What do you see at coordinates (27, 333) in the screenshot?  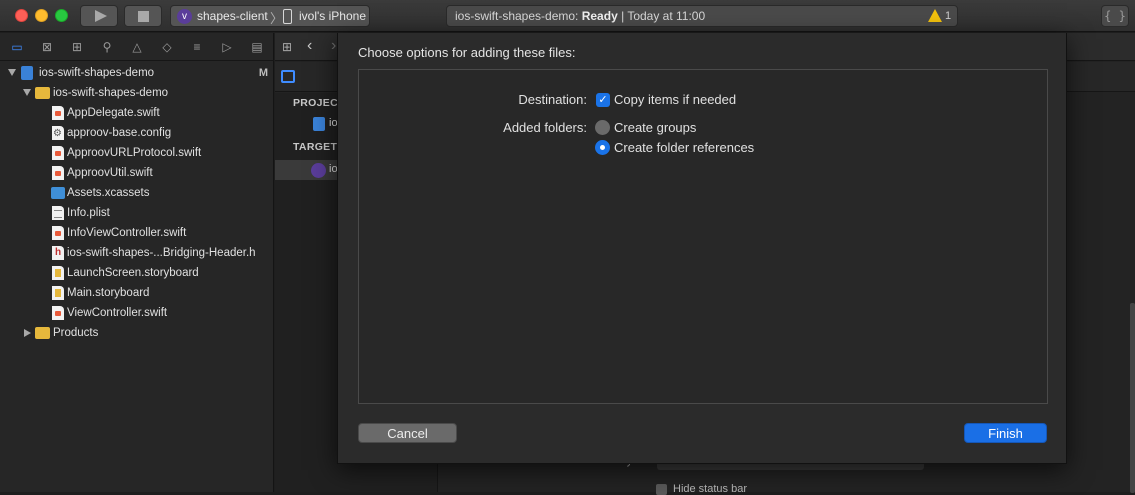 I see `disclosure-closed-icon` at bounding box center [27, 333].